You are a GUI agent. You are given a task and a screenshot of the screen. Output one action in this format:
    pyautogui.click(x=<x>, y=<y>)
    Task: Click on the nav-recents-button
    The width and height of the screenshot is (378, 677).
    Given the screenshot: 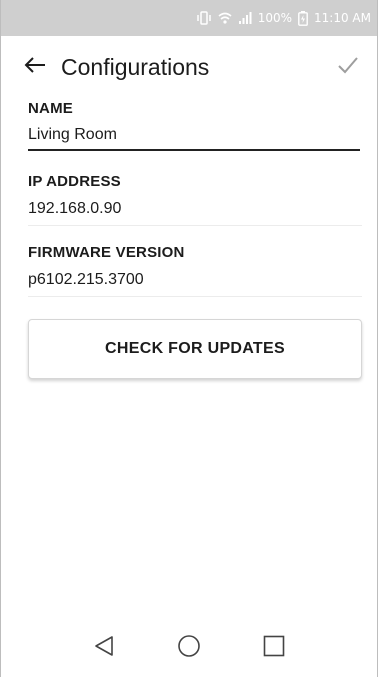 What is the action you would take?
    pyautogui.click(x=274, y=648)
    